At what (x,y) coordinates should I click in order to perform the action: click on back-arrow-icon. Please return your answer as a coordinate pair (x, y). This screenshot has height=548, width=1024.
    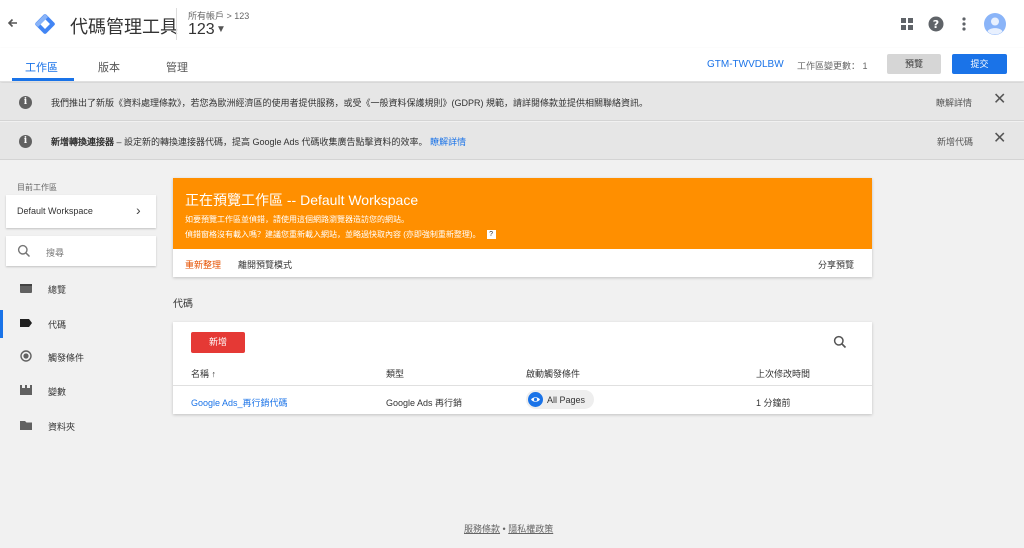
    Looking at the image, I should click on (13, 23).